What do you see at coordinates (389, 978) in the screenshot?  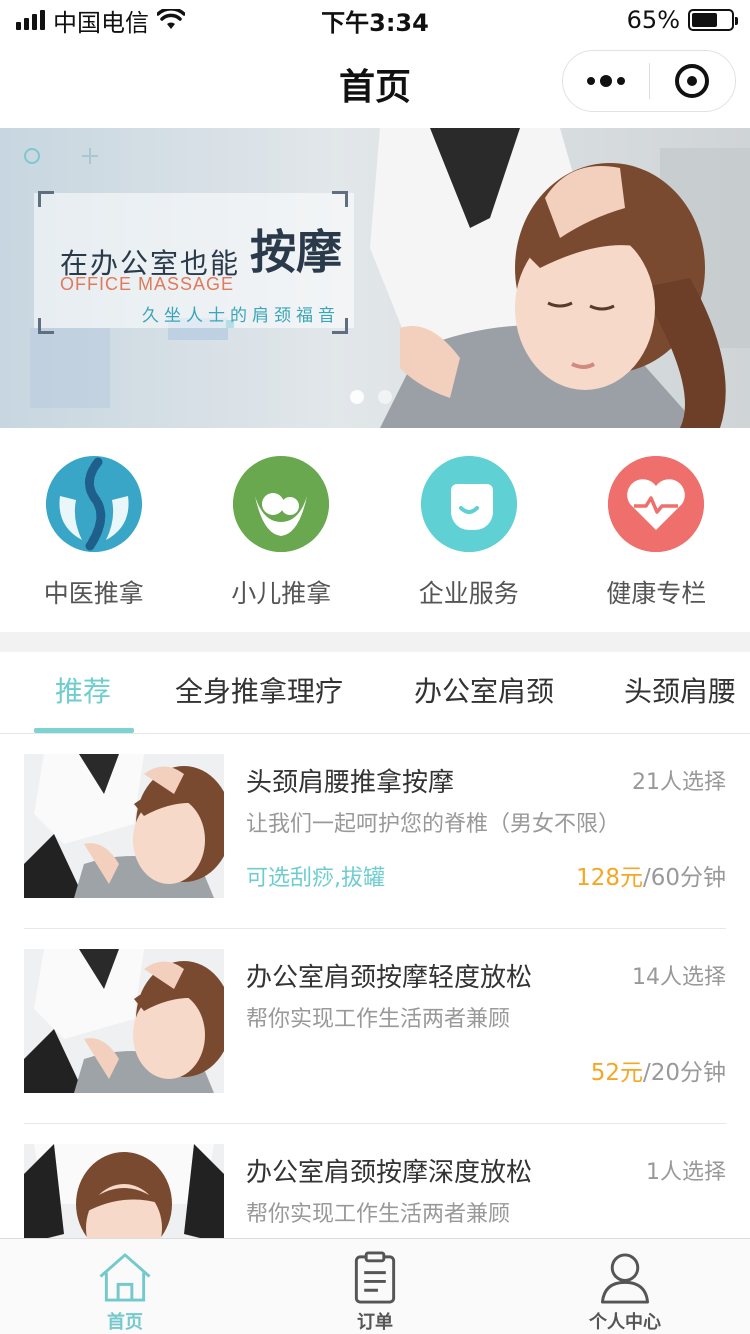 I see `service-title: 办公室肩颈按摩轻度放松` at bounding box center [389, 978].